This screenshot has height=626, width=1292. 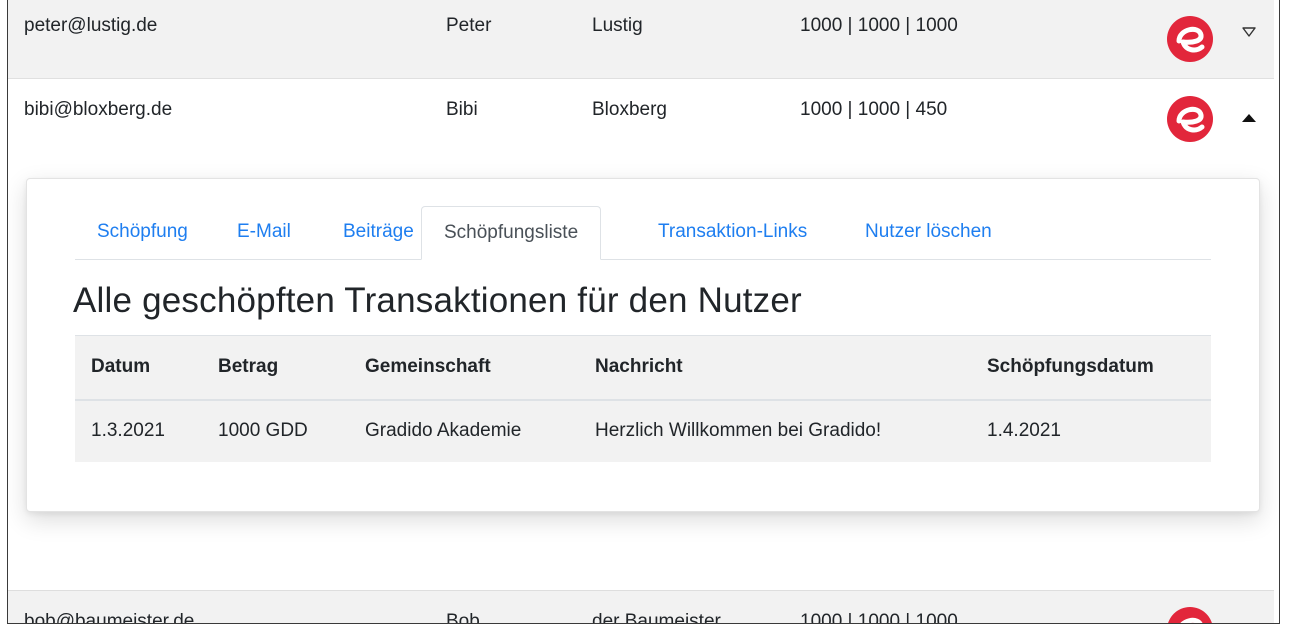 I want to click on column-header-nachricht: Nachricht, so click(x=639, y=367).